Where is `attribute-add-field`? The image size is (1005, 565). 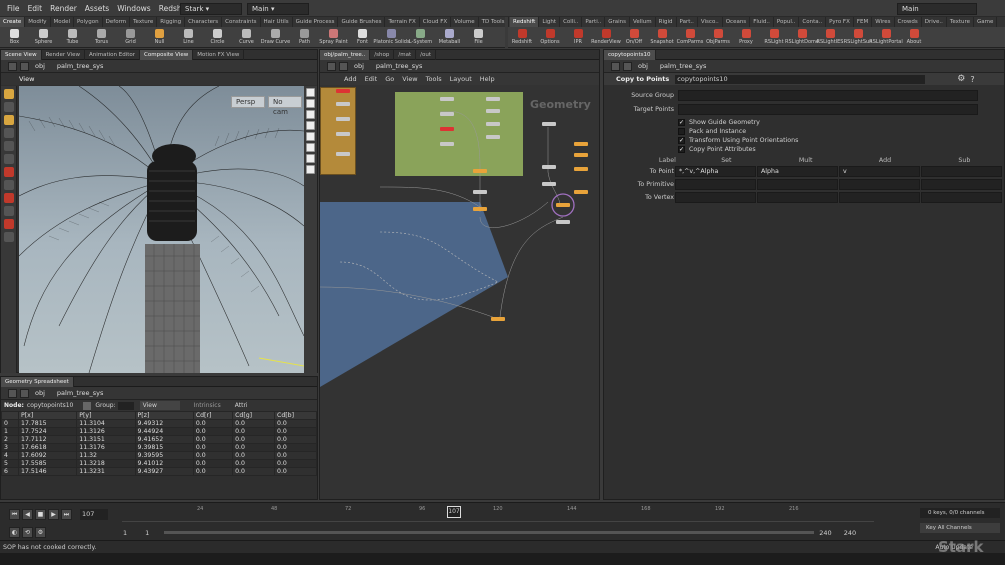 attribute-add-field is located at coordinates (879, 184).